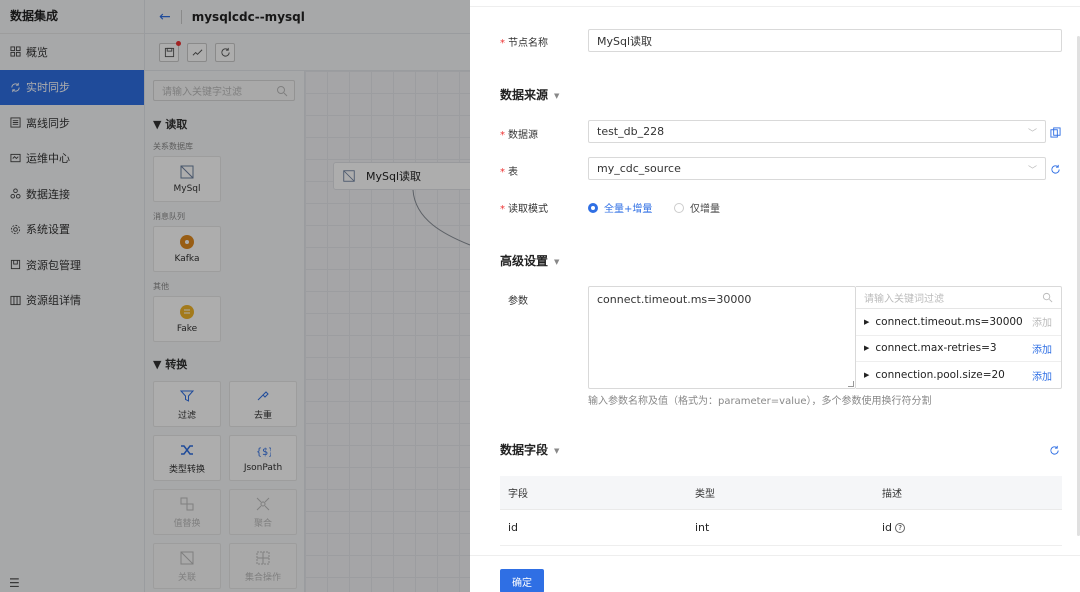 This screenshot has height=592, width=1080. What do you see at coordinates (524, 95) in the screenshot?
I see `group-title-text: 数据来源` at bounding box center [524, 95].